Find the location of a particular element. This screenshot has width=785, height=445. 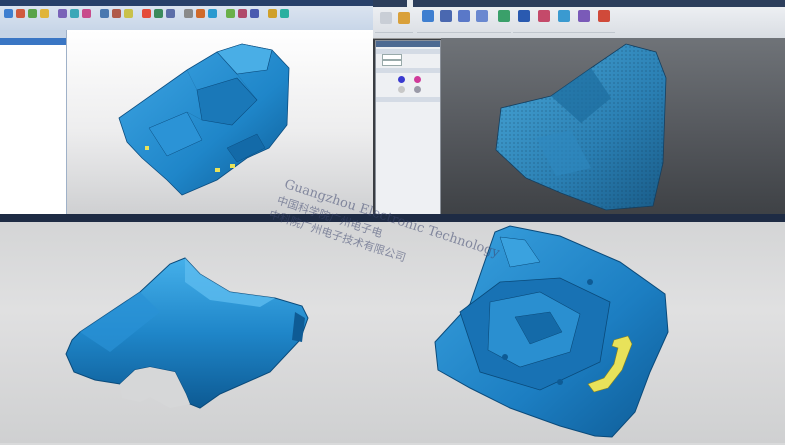

surface-tool-icon is located at coordinates (254, 13).